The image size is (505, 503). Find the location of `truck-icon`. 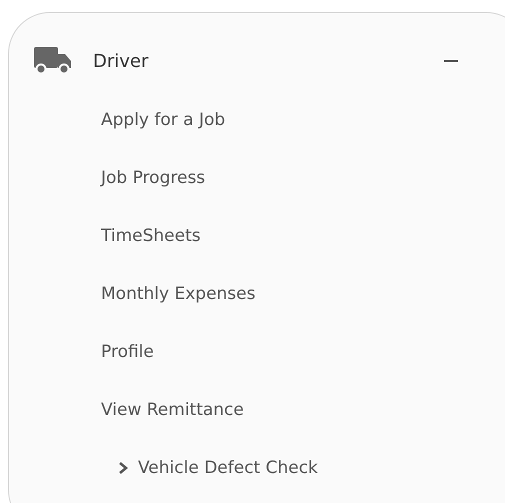

truck-icon is located at coordinates (53, 61).